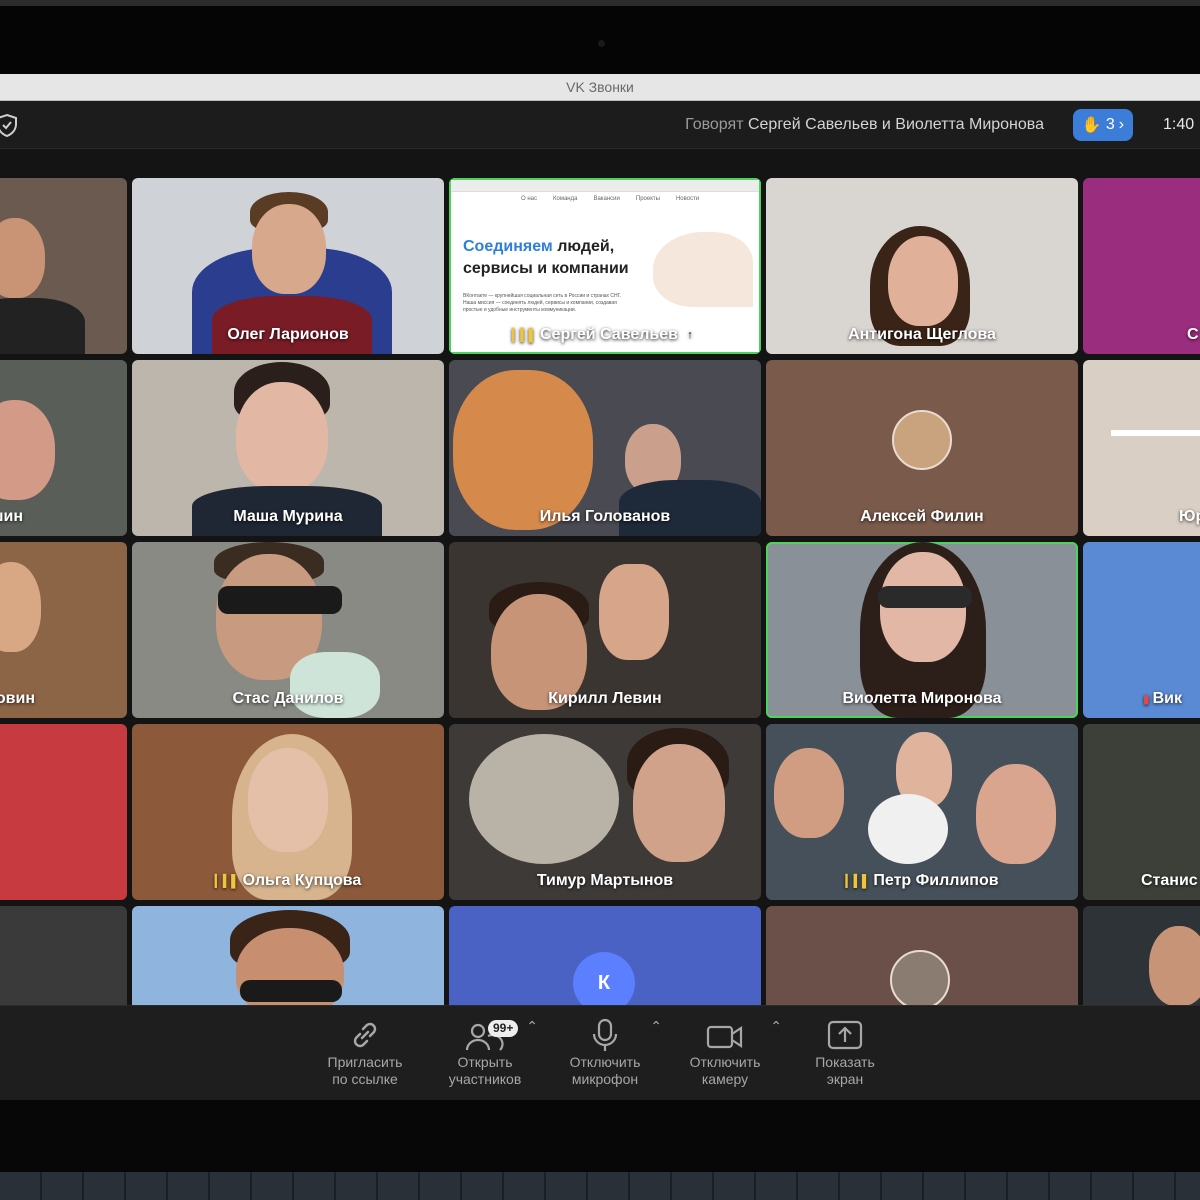  I want to click on camera-label-line1: Отключить, so click(725, 1062).